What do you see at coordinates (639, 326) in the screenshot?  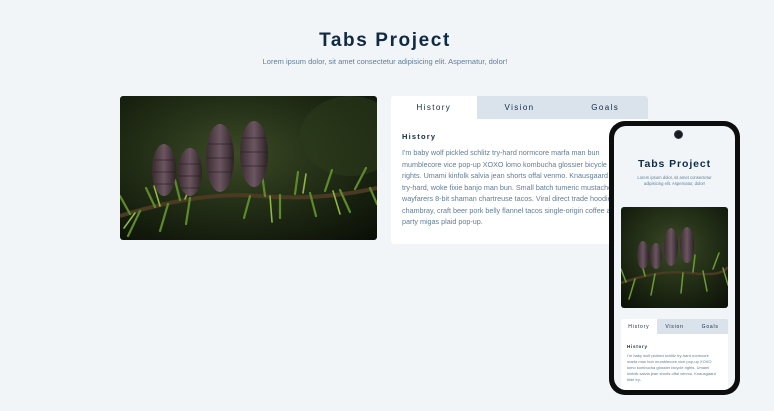 I see `mobile-tab-history: History` at bounding box center [639, 326].